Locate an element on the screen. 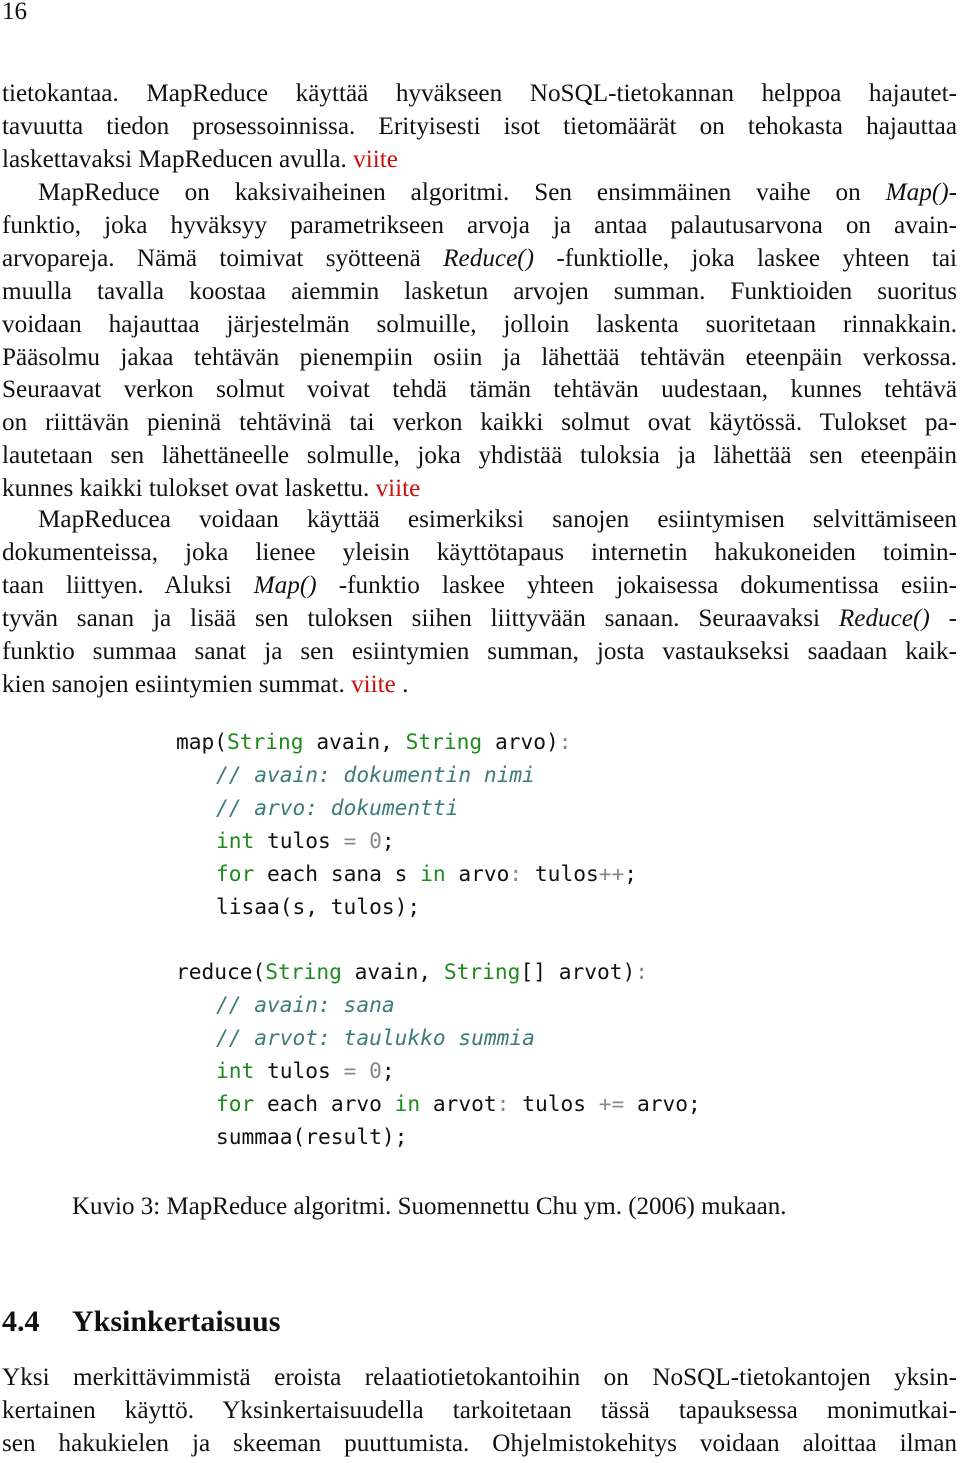 The image size is (960, 1463). code-token: arvo; is located at coordinates (662, 1103).